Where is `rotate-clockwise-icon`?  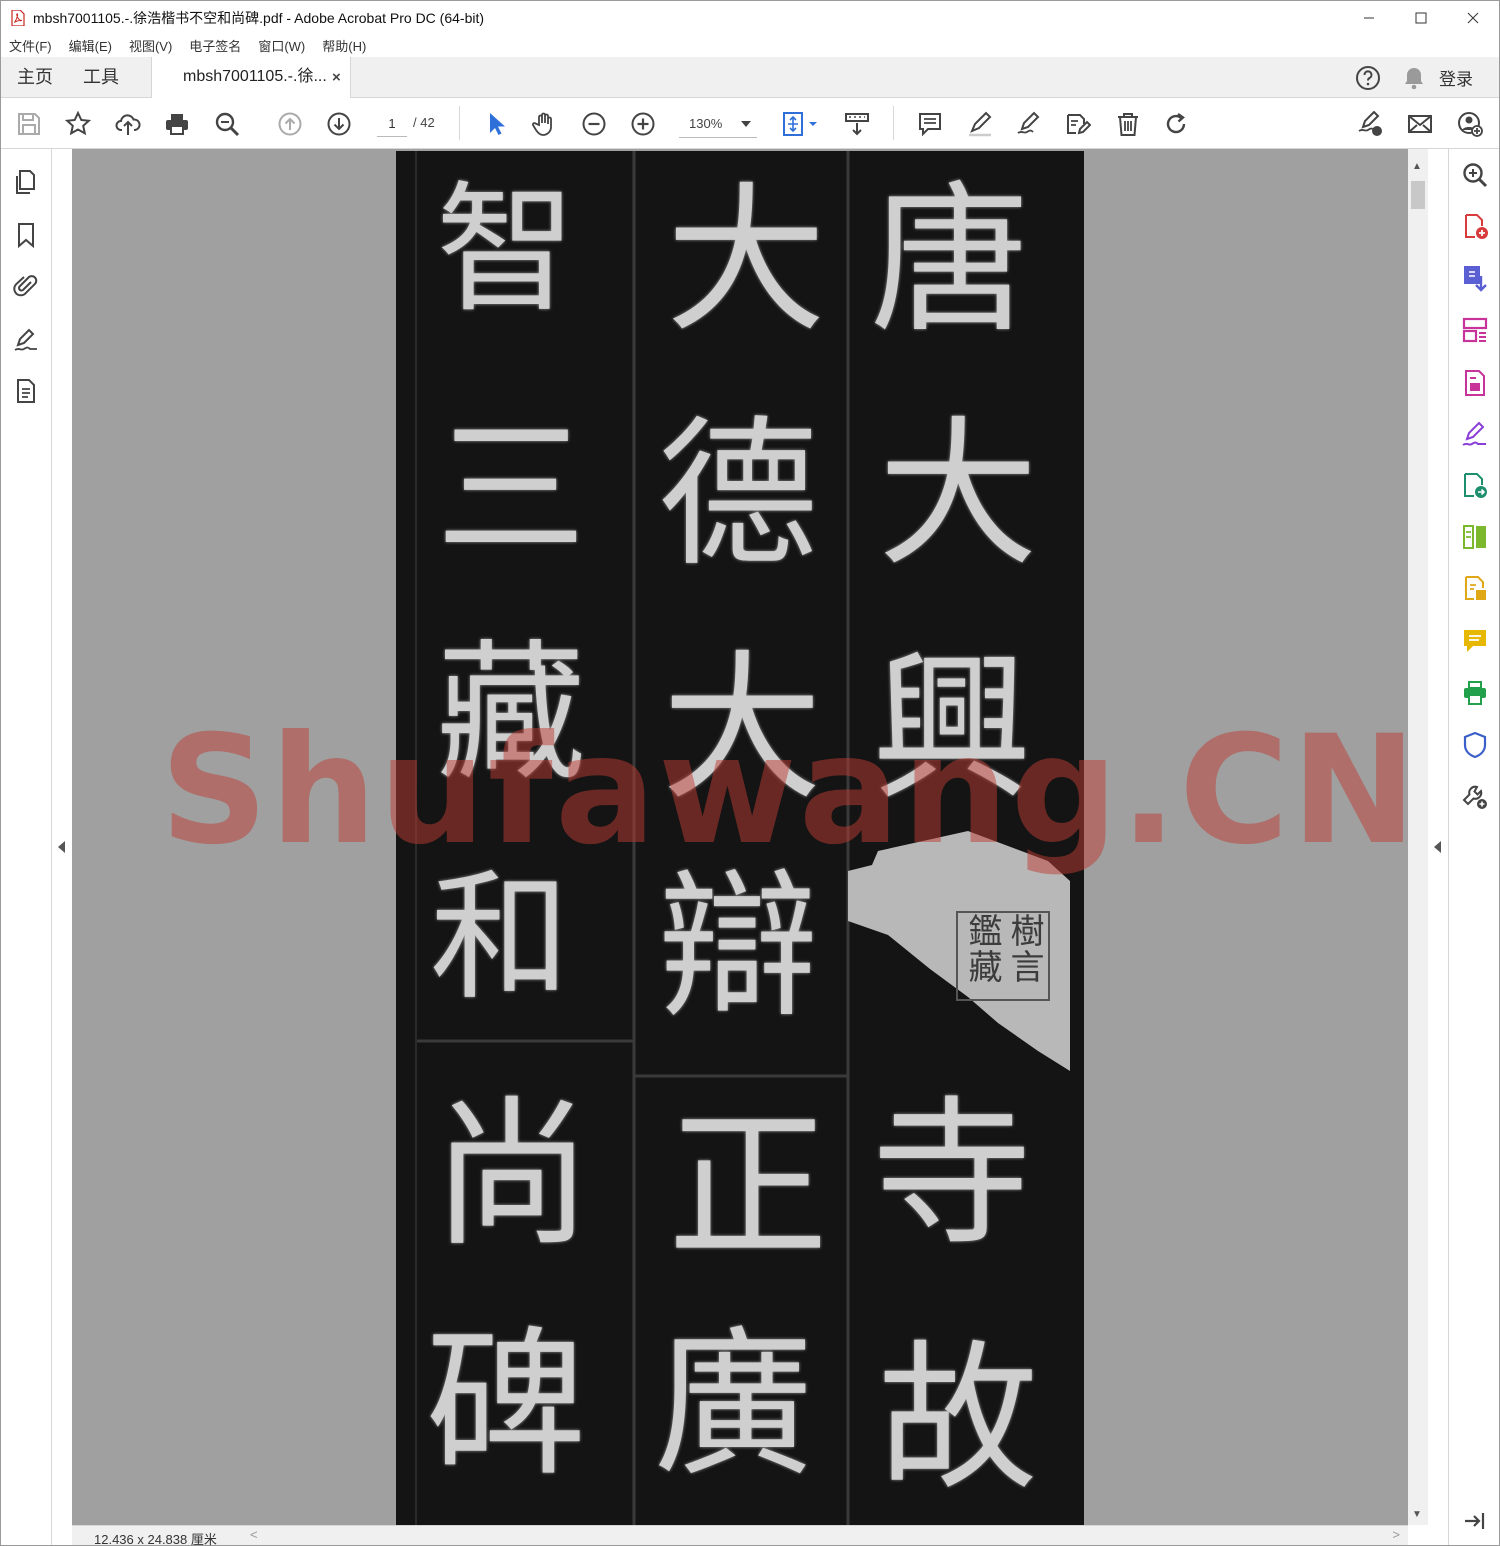
rotate-clockwise-icon is located at coordinates (1176, 123).